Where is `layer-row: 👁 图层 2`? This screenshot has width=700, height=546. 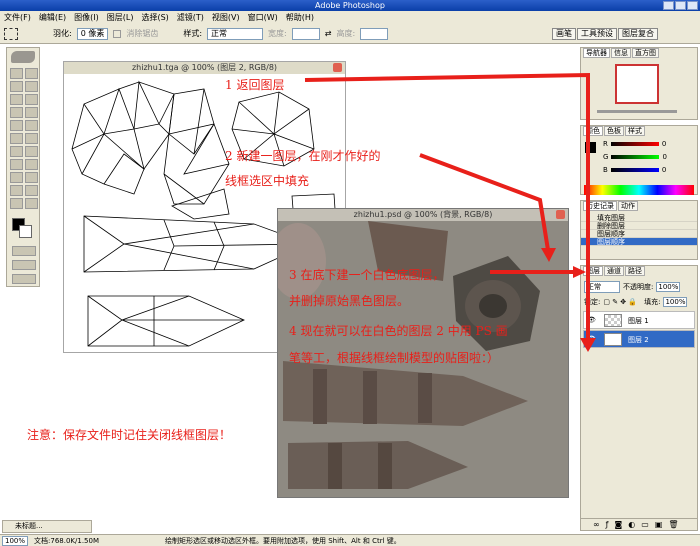
layer-row: 👁 图层 2 is located at coordinates (639, 339).